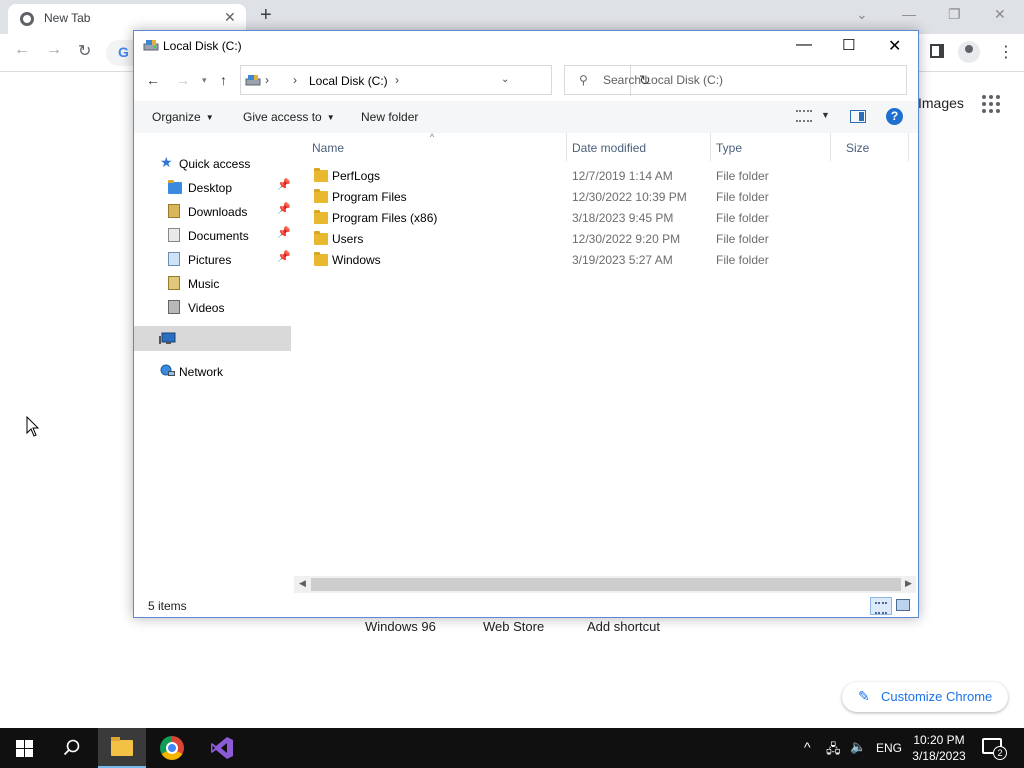  What do you see at coordinates (123, 52) in the screenshot?
I see `google-icon: G` at bounding box center [123, 52].